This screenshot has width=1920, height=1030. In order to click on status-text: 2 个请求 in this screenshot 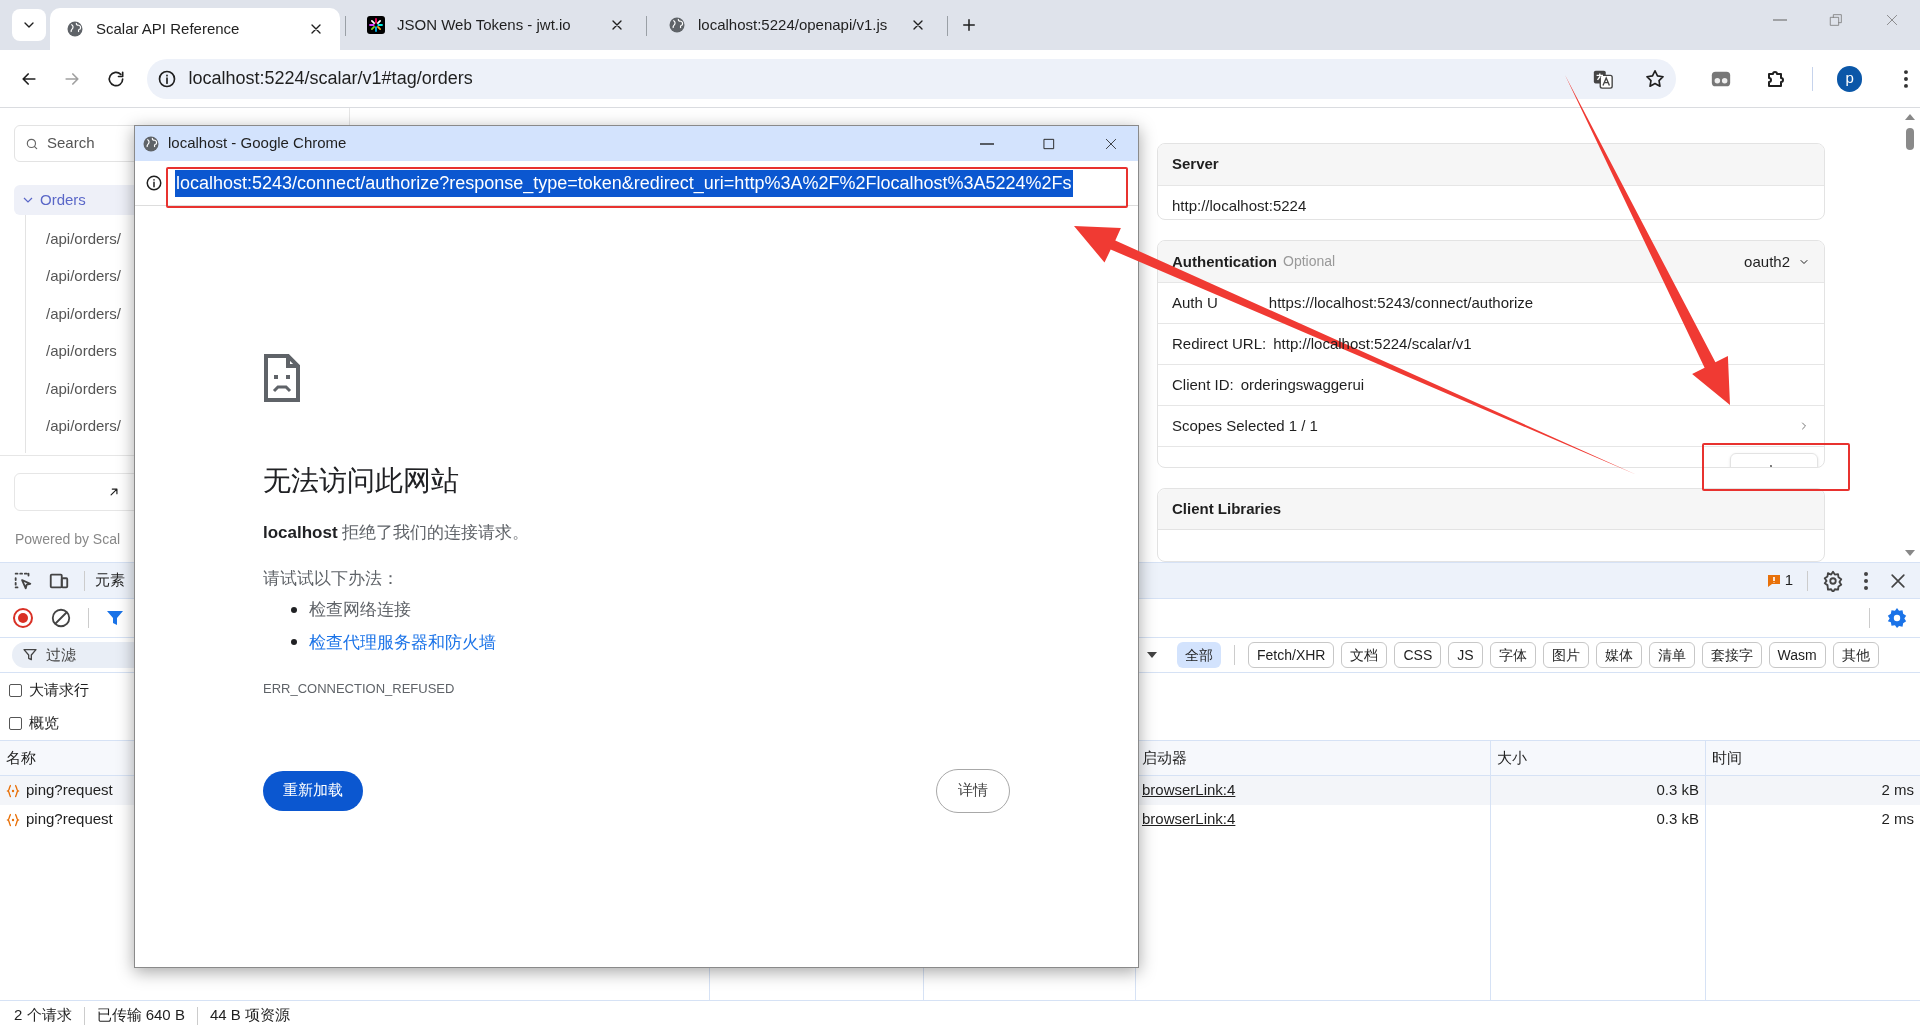, I will do `click(43, 1015)`.